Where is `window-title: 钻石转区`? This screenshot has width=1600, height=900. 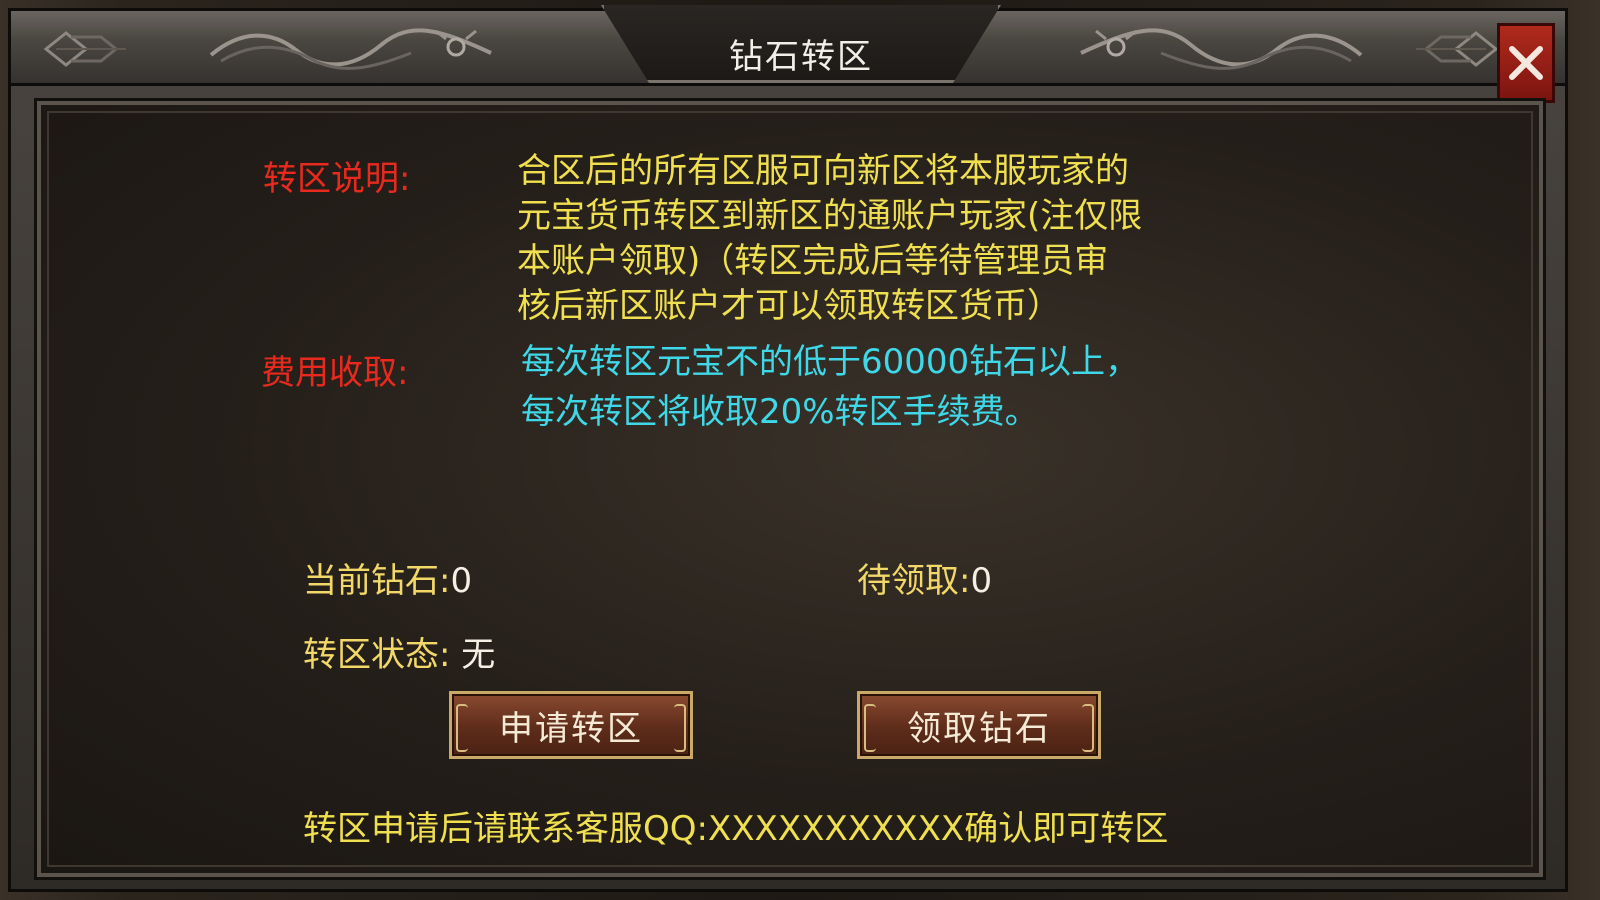
window-title: 钻石转区 is located at coordinates (801, 57).